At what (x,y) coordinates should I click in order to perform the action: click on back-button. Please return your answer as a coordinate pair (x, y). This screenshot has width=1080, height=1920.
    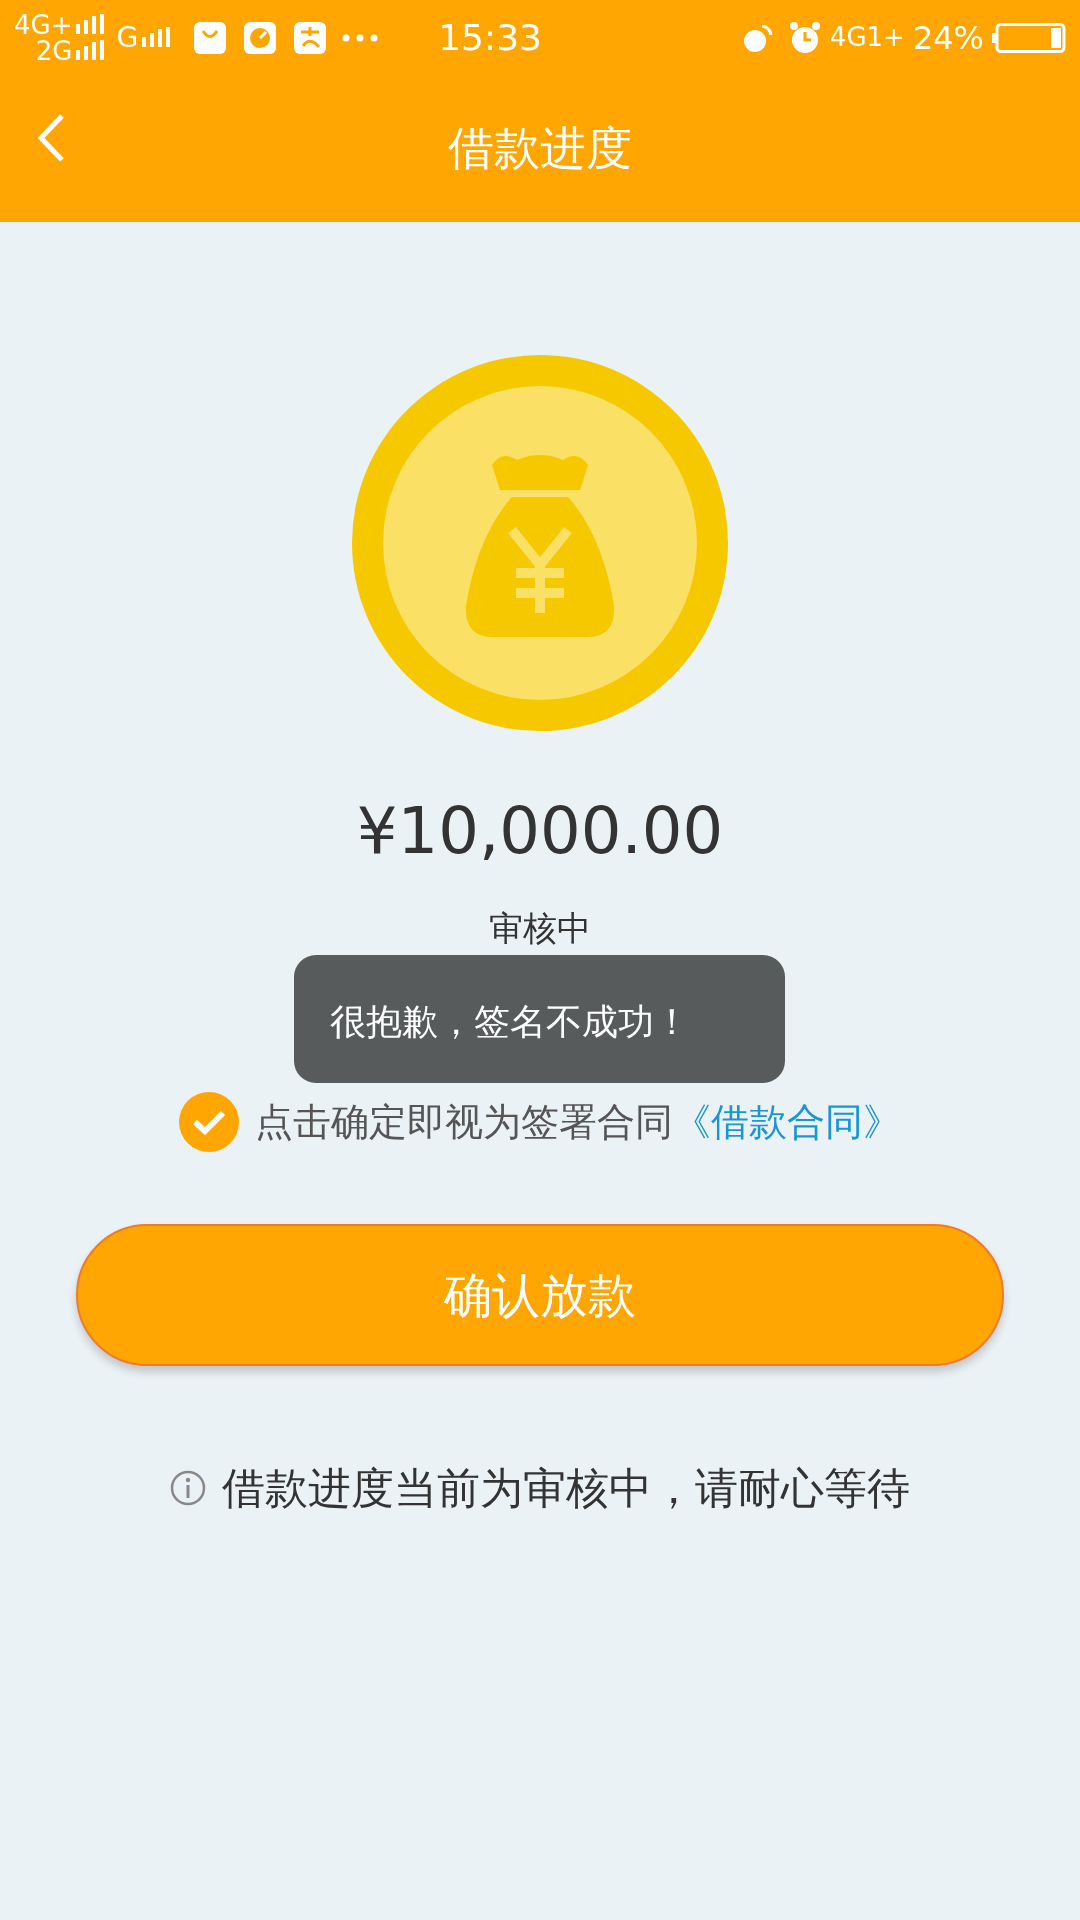
    Looking at the image, I should click on (51, 138).